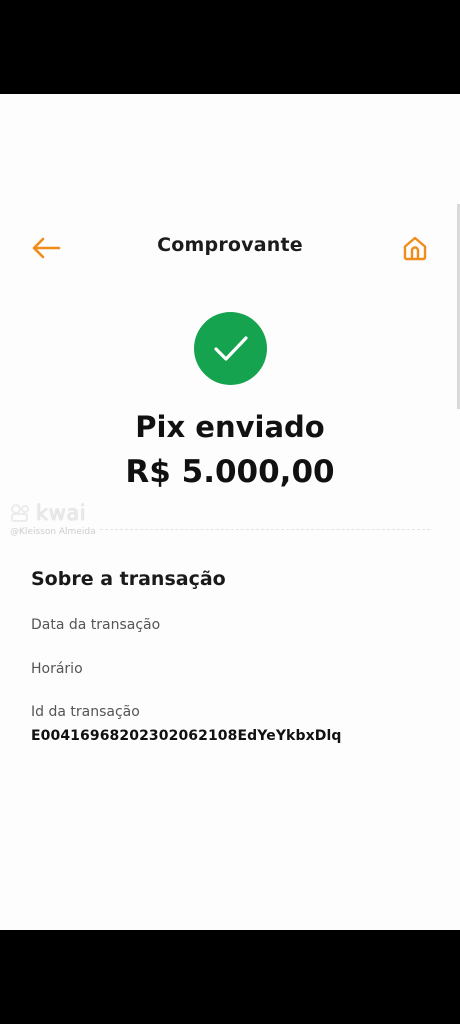 The height and width of the screenshot is (1024, 460). I want to click on section-title: Sobre a transação, so click(128, 579).